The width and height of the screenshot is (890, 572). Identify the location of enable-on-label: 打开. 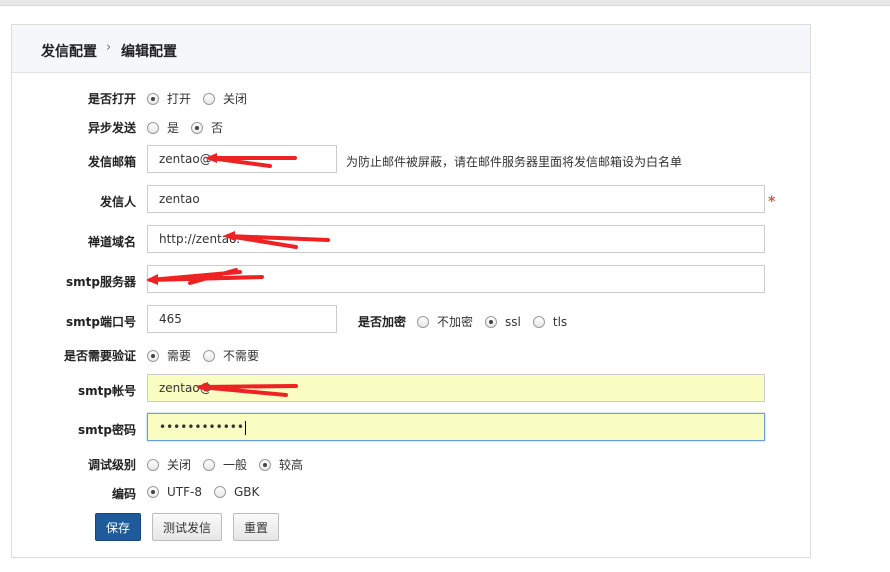
(179, 98).